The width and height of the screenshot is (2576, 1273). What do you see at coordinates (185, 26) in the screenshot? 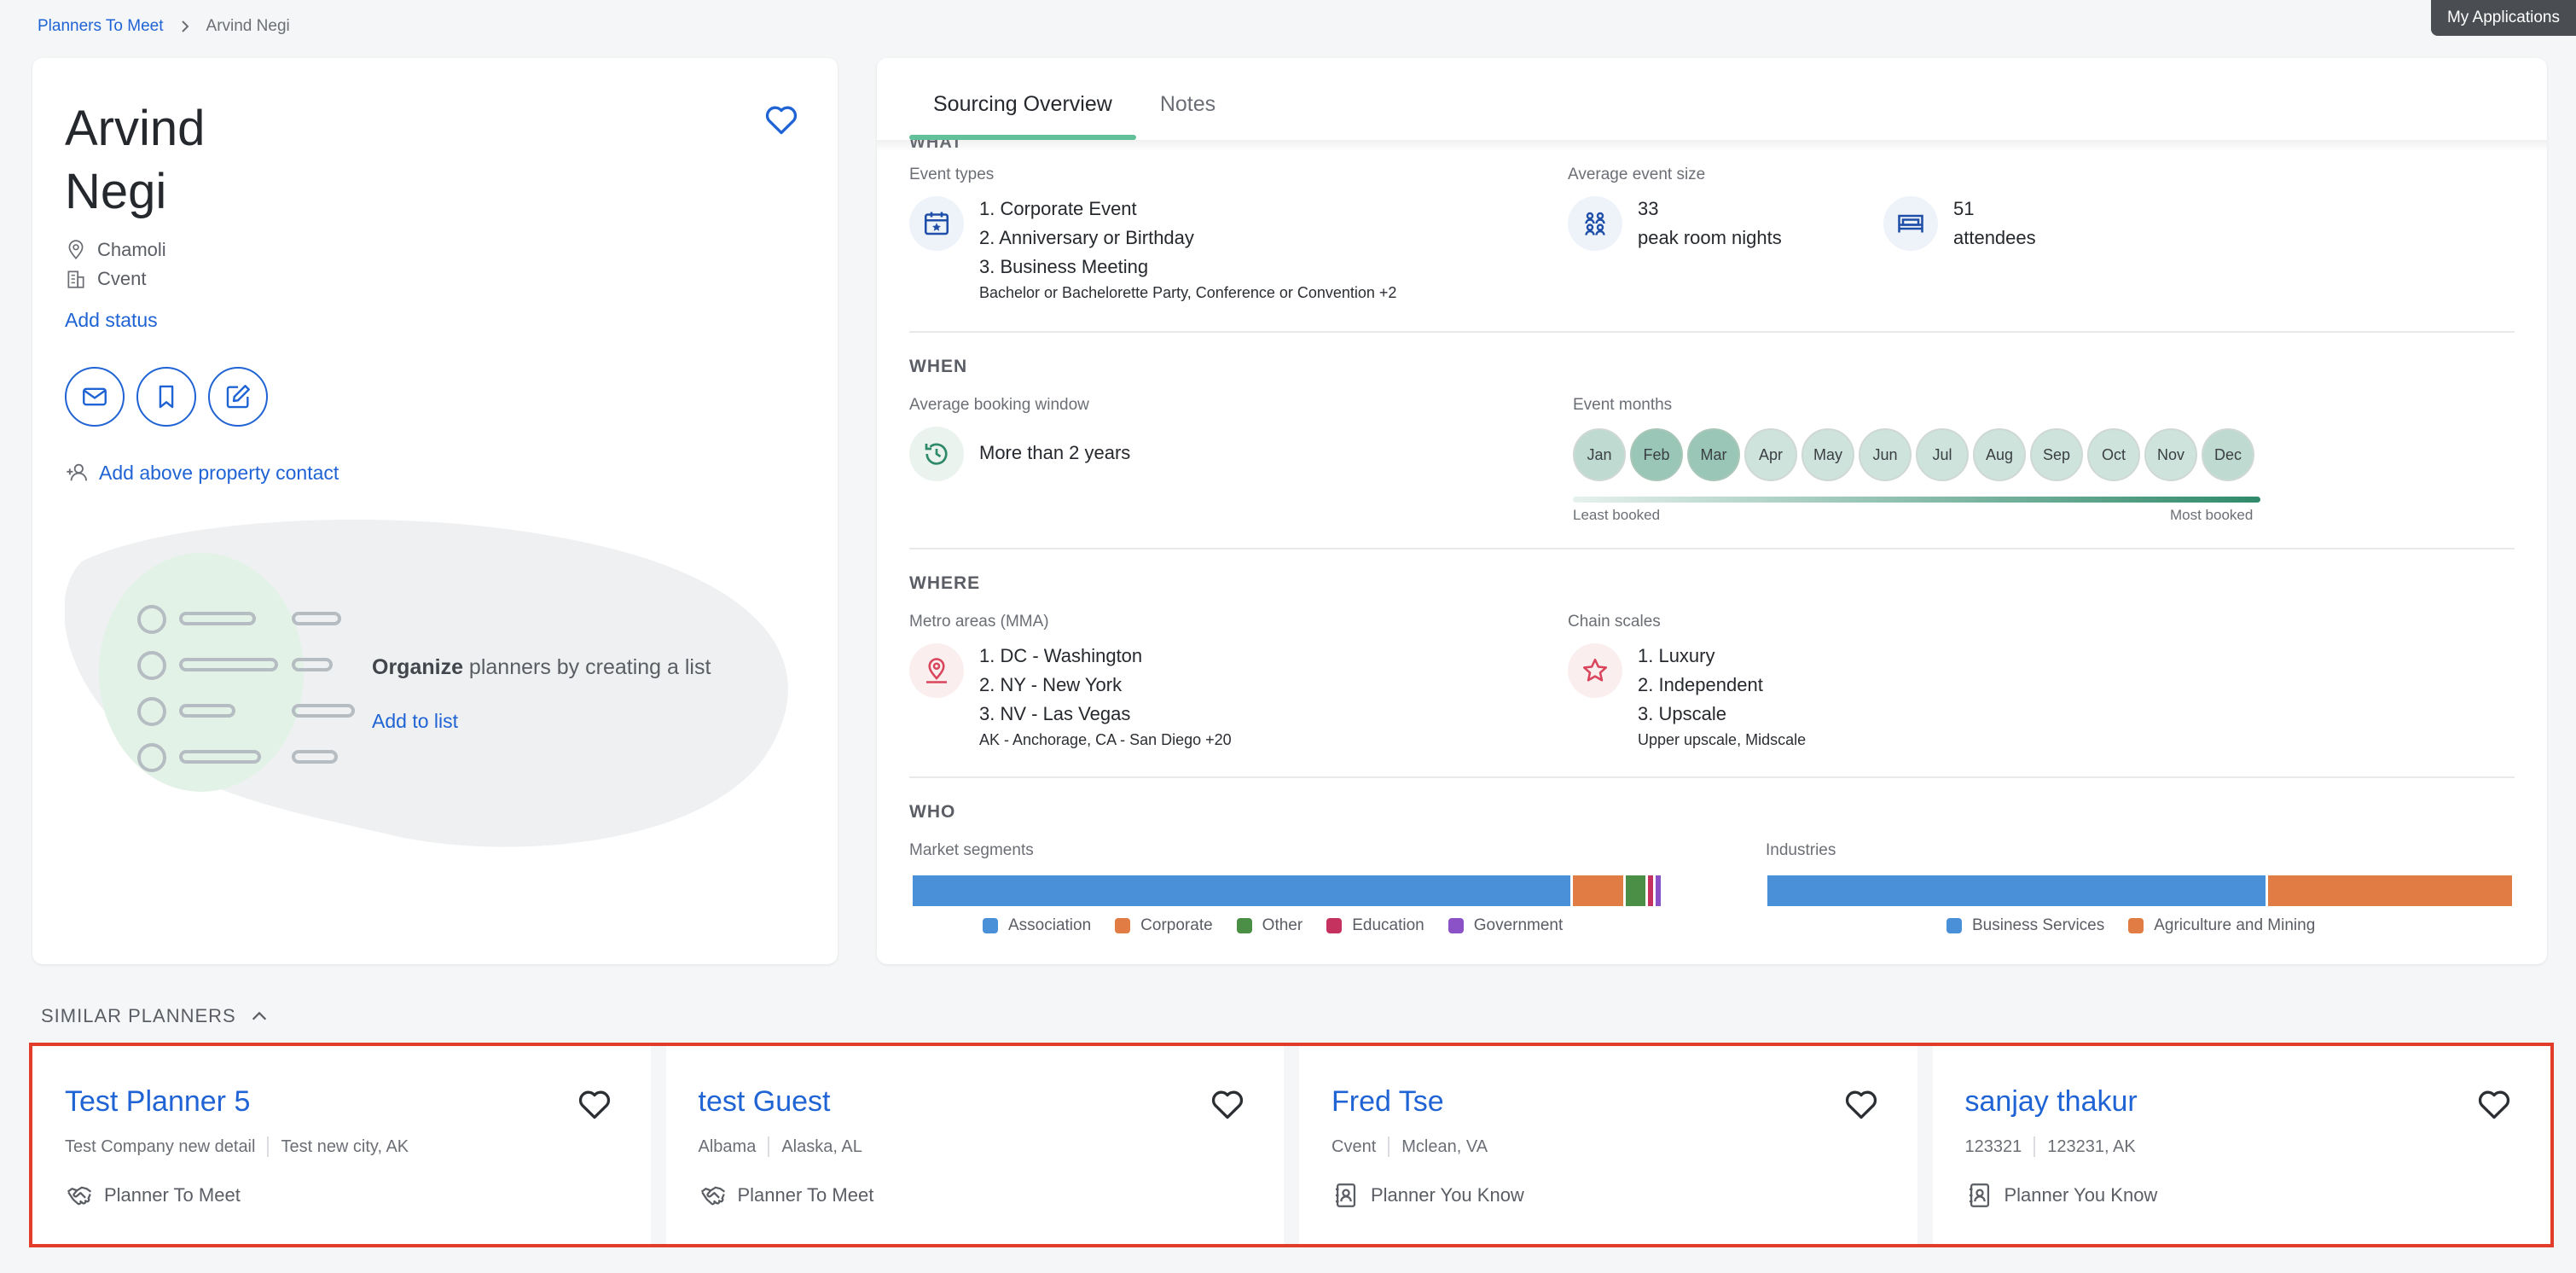
I see `chevron-right-icon` at bounding box center [185, 26].